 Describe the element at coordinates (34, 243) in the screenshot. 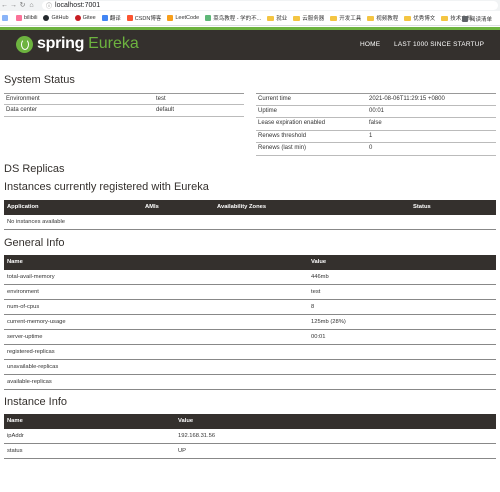

I see `general-info-title: General Info` at that location.